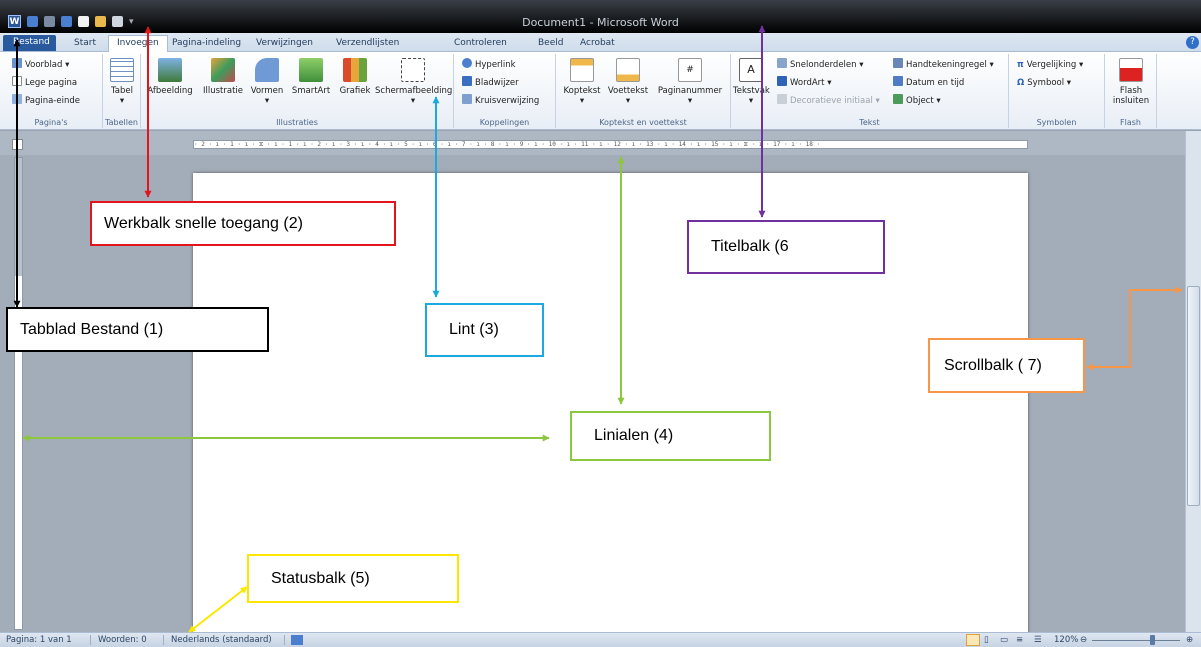  What do you see at coordinates (284, 44) in the screenshot?
I see `tab-verwijzingen: Verwijzingen` at bounding box center [284, 44].